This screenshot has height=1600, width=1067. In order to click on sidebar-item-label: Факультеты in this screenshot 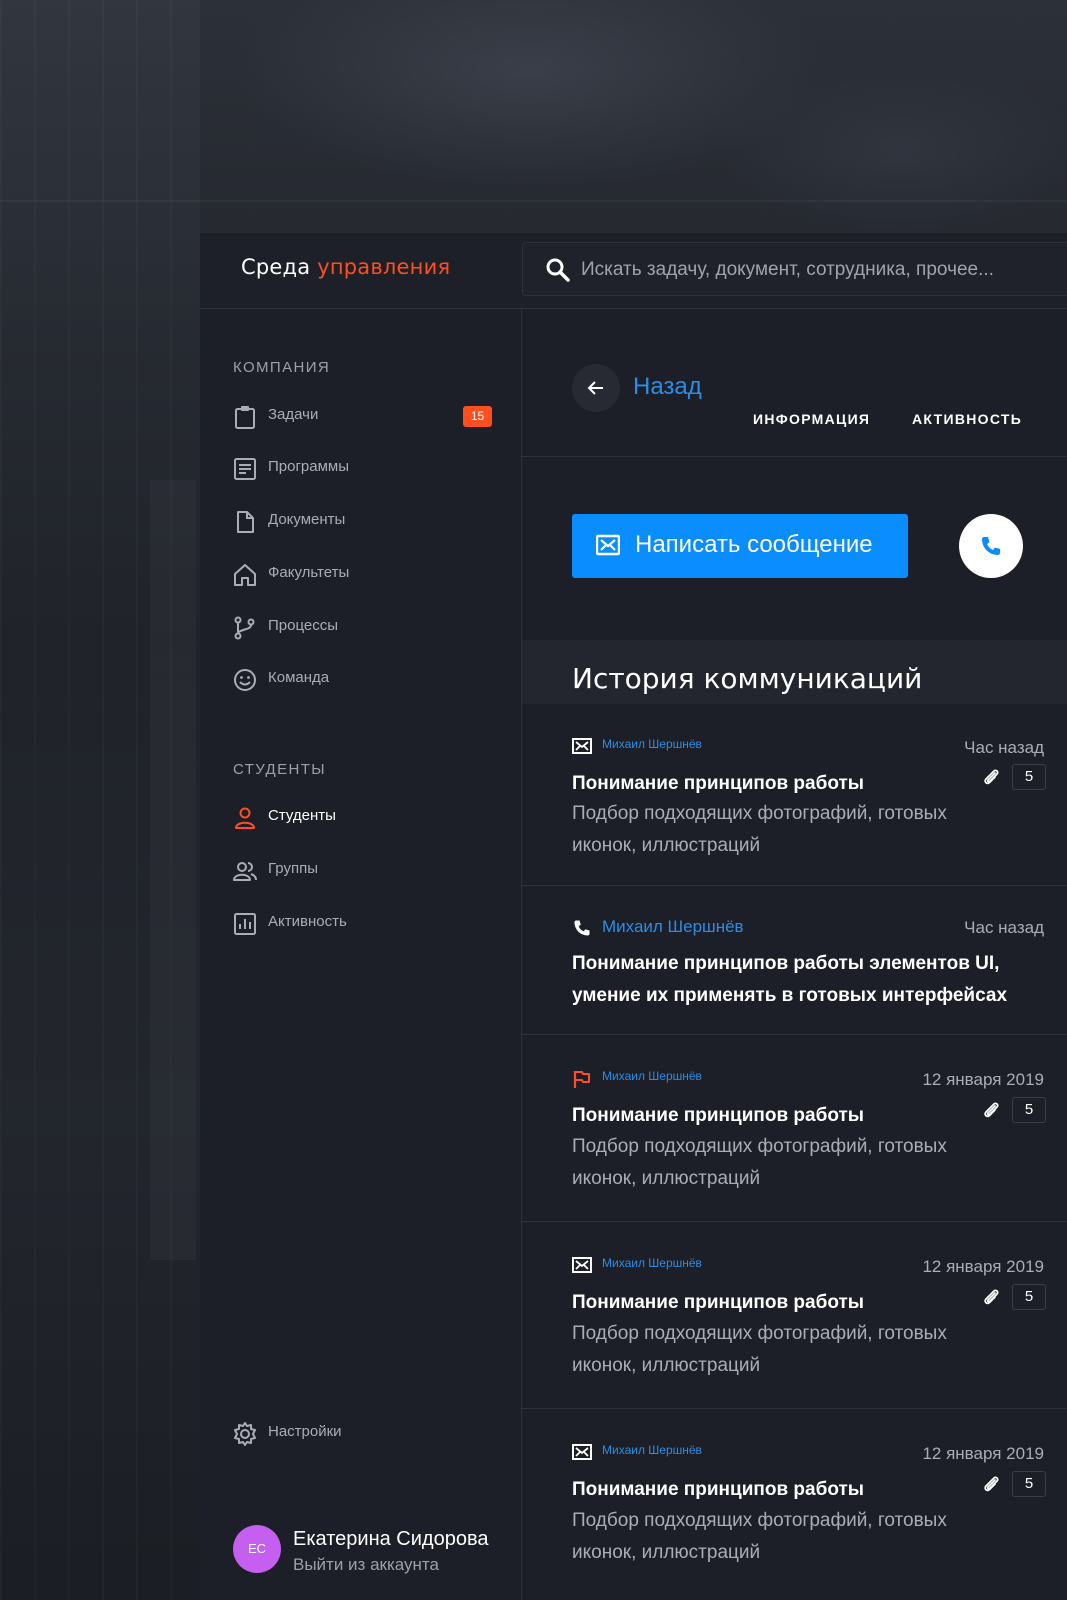, I will do `click(309, 572)`.